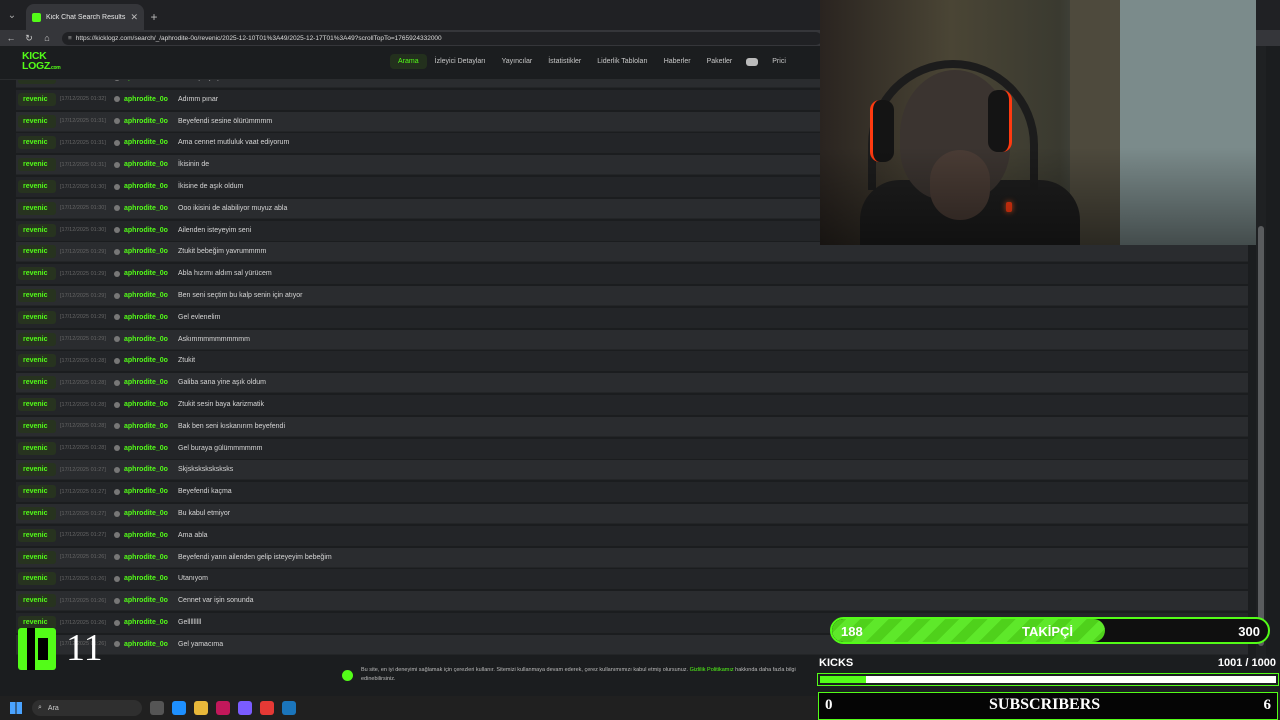 The height and width of the screenshot is (720, 1280). Describe the element at coordinates (720, 61) in the screenshot. I see `menu-item-paketler: Paketler` at that location.